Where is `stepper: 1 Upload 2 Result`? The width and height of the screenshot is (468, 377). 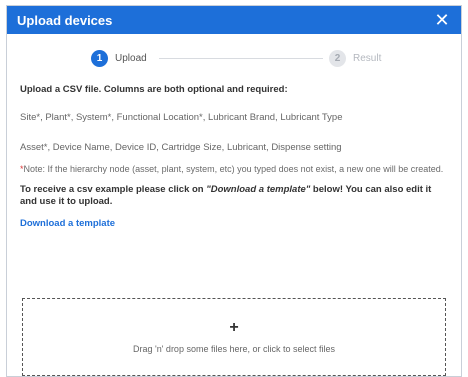 stepper: 1 Upload 2 Result is located at coordinates (234, 59).